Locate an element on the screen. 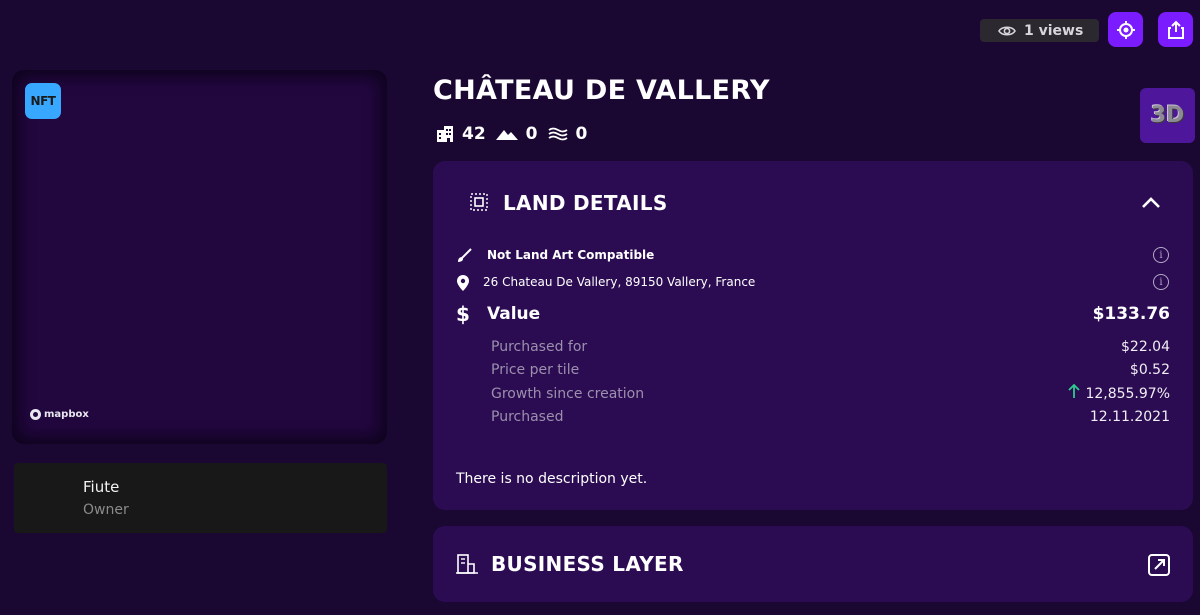  views-label: 1 views is located at coordinates (1054, 30).